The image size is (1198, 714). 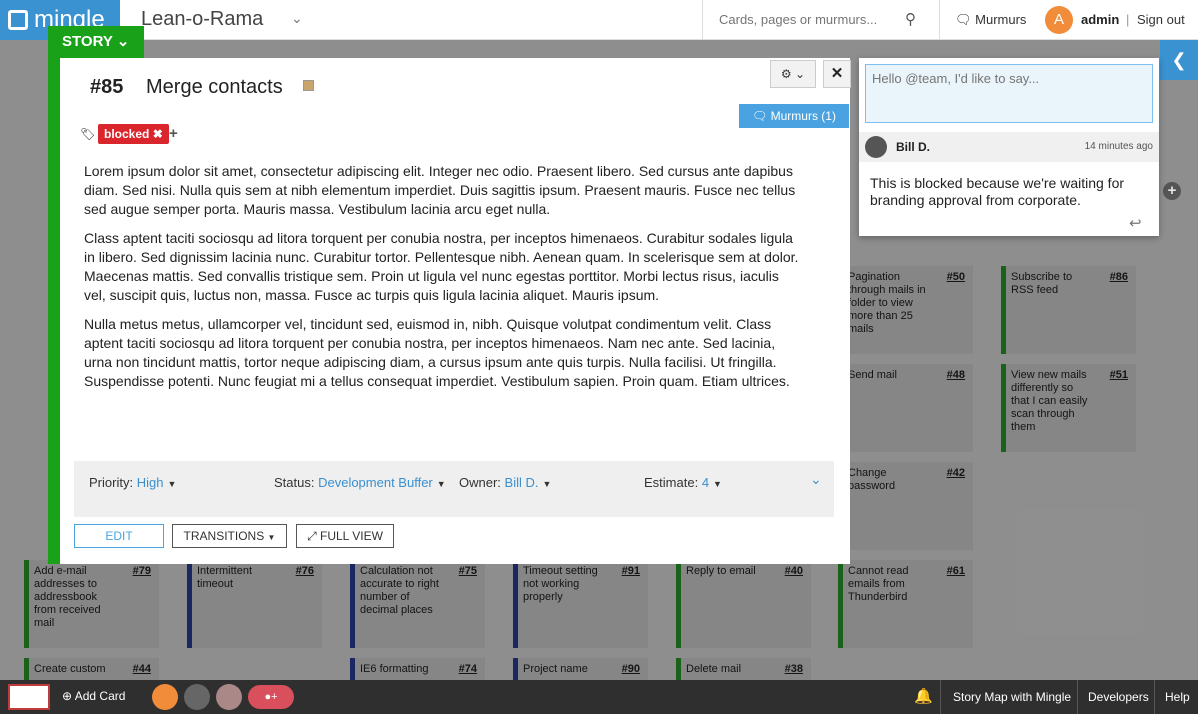 I want to click on gear-icon: ⚙, so click(x=786, y=74).